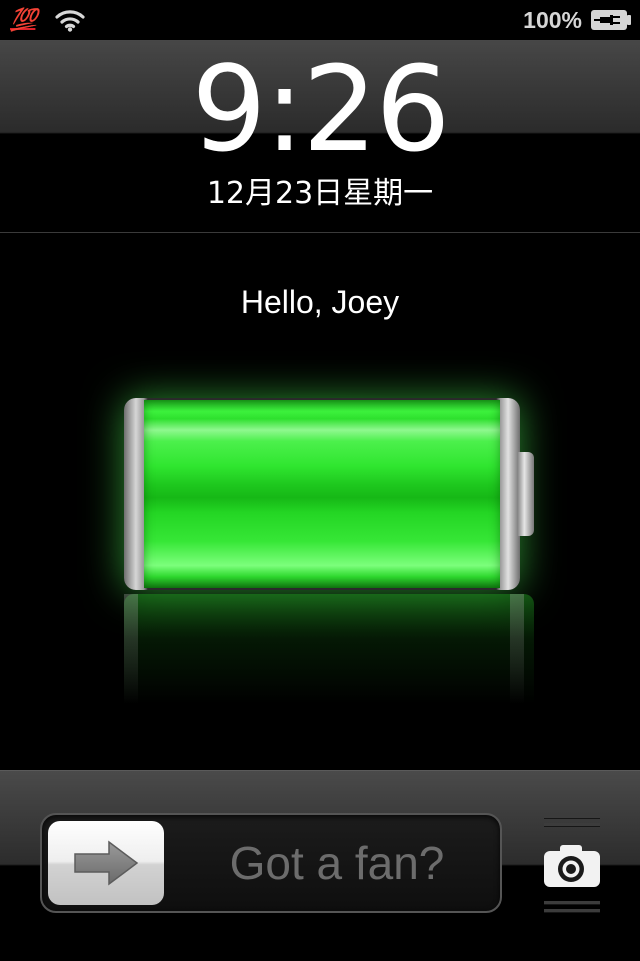 The height and width of the screenshot is (961, 640). Describe the element at coordinates (337, 863) in the screenshot. I see `unlock-slider-label: Got a fan?` at that location.